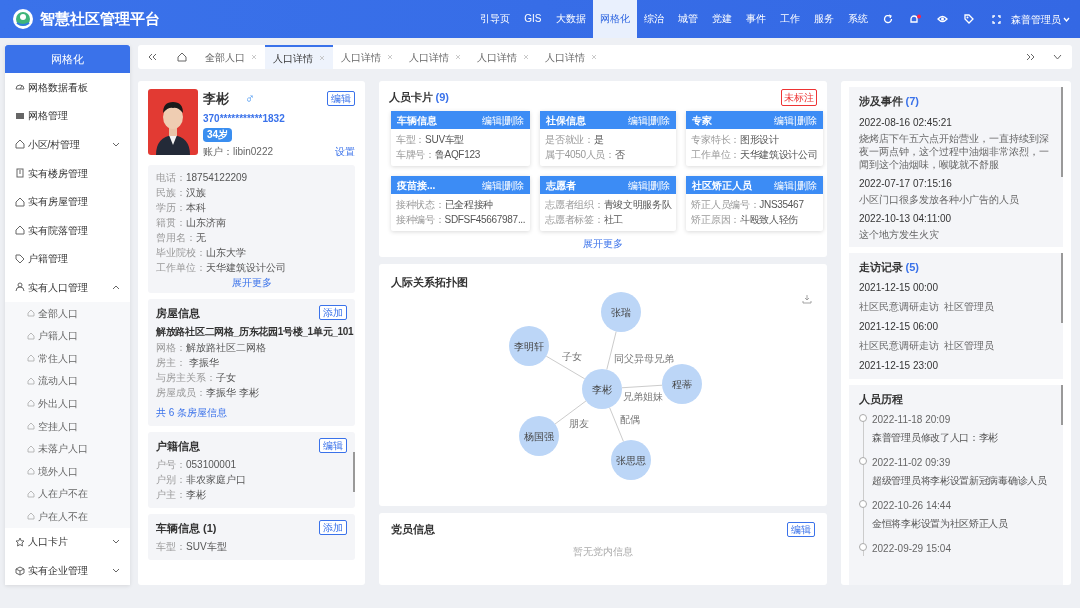 This screenshot has width=1080, height=608. I want to click on sidebar-item: 实有企业管理, so click(67, 570).